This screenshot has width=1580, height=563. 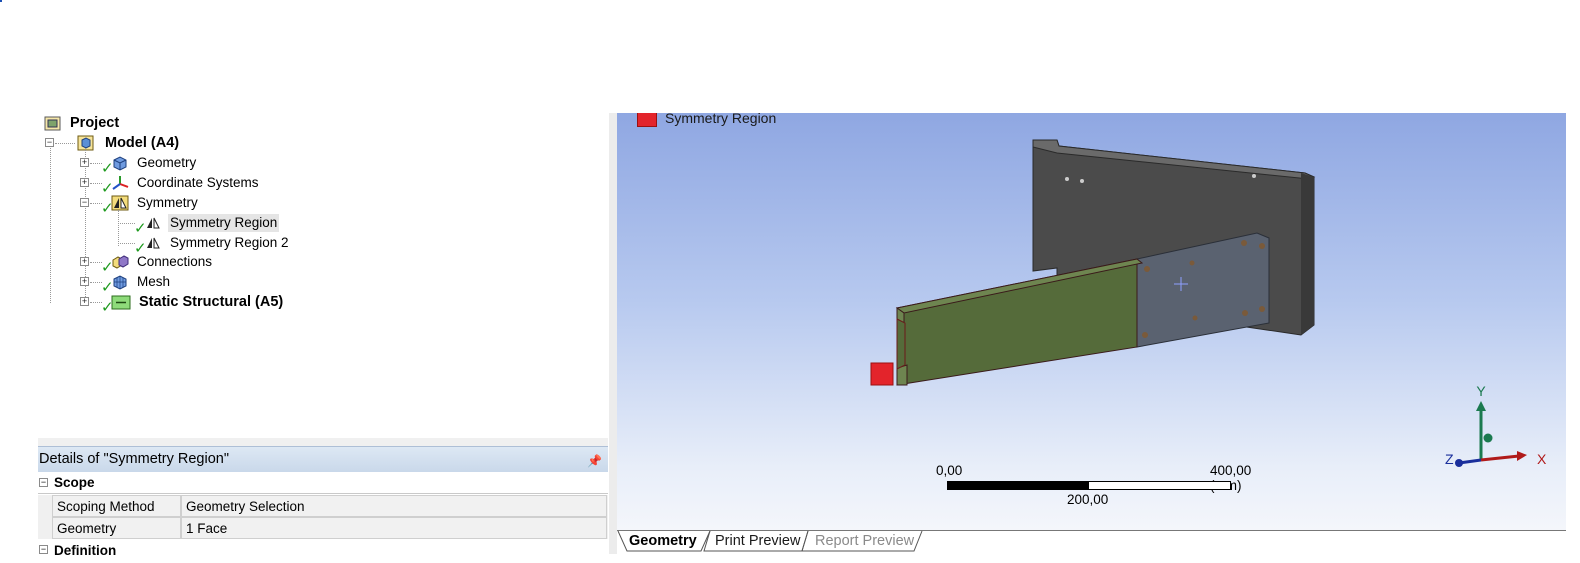 What do you see at coordinates (85, 143) in the screenshot?
I see `model-icon` at bounding box center [85, 143].